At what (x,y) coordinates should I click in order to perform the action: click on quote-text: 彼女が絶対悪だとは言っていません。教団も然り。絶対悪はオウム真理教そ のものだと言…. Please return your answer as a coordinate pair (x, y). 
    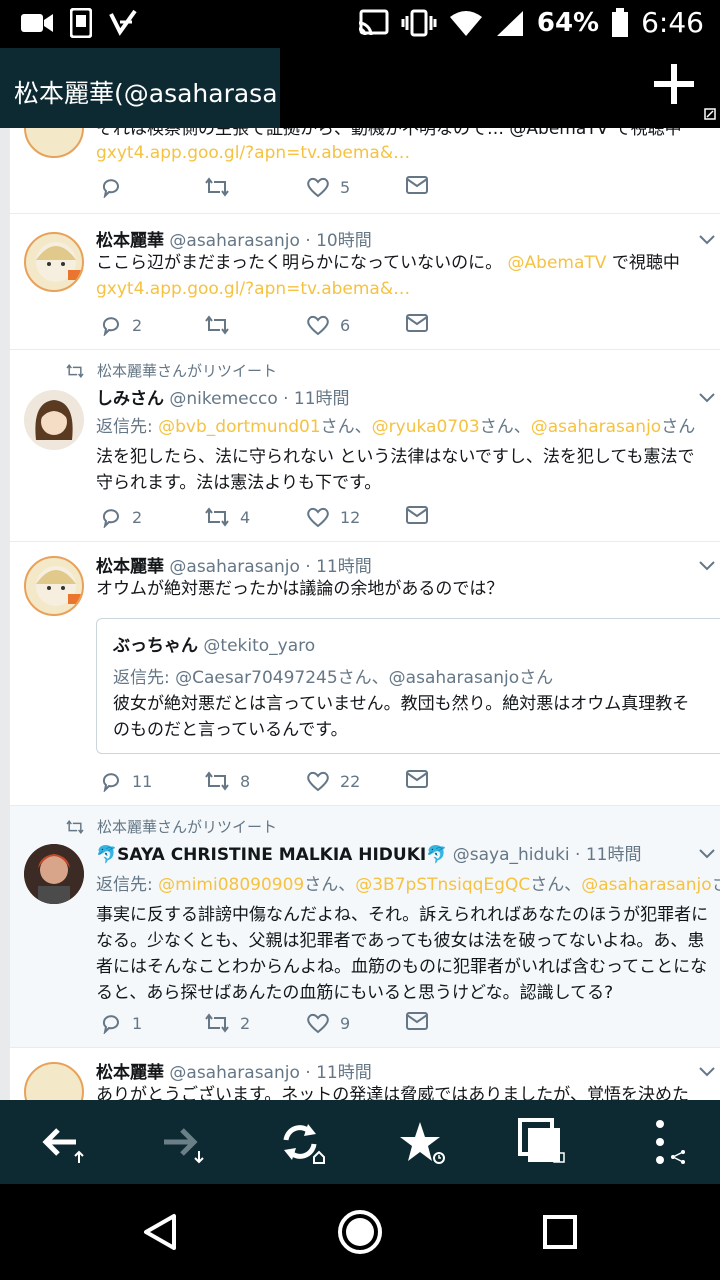
    Looking at the image, I should click on (401, 717).